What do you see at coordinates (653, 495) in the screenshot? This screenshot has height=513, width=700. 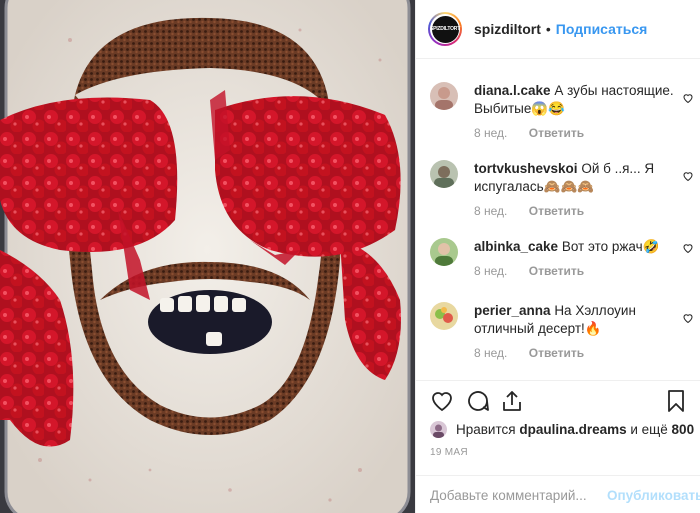 I see `publish-button: Опубликовать` at bounding box center [653, 495].